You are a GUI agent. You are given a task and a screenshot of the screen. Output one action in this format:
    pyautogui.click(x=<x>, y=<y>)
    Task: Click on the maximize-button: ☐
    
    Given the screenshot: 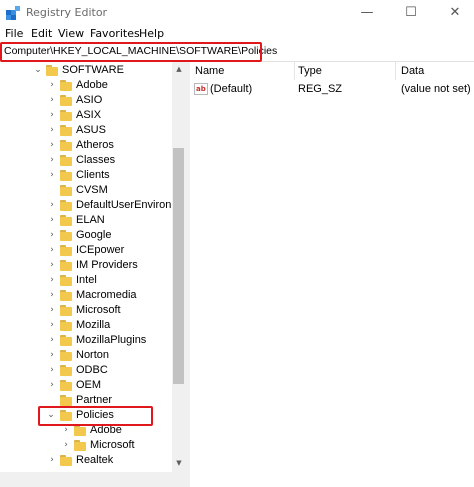 What is the action you would take?
    pyautogui.click(x=411, y=13)
    